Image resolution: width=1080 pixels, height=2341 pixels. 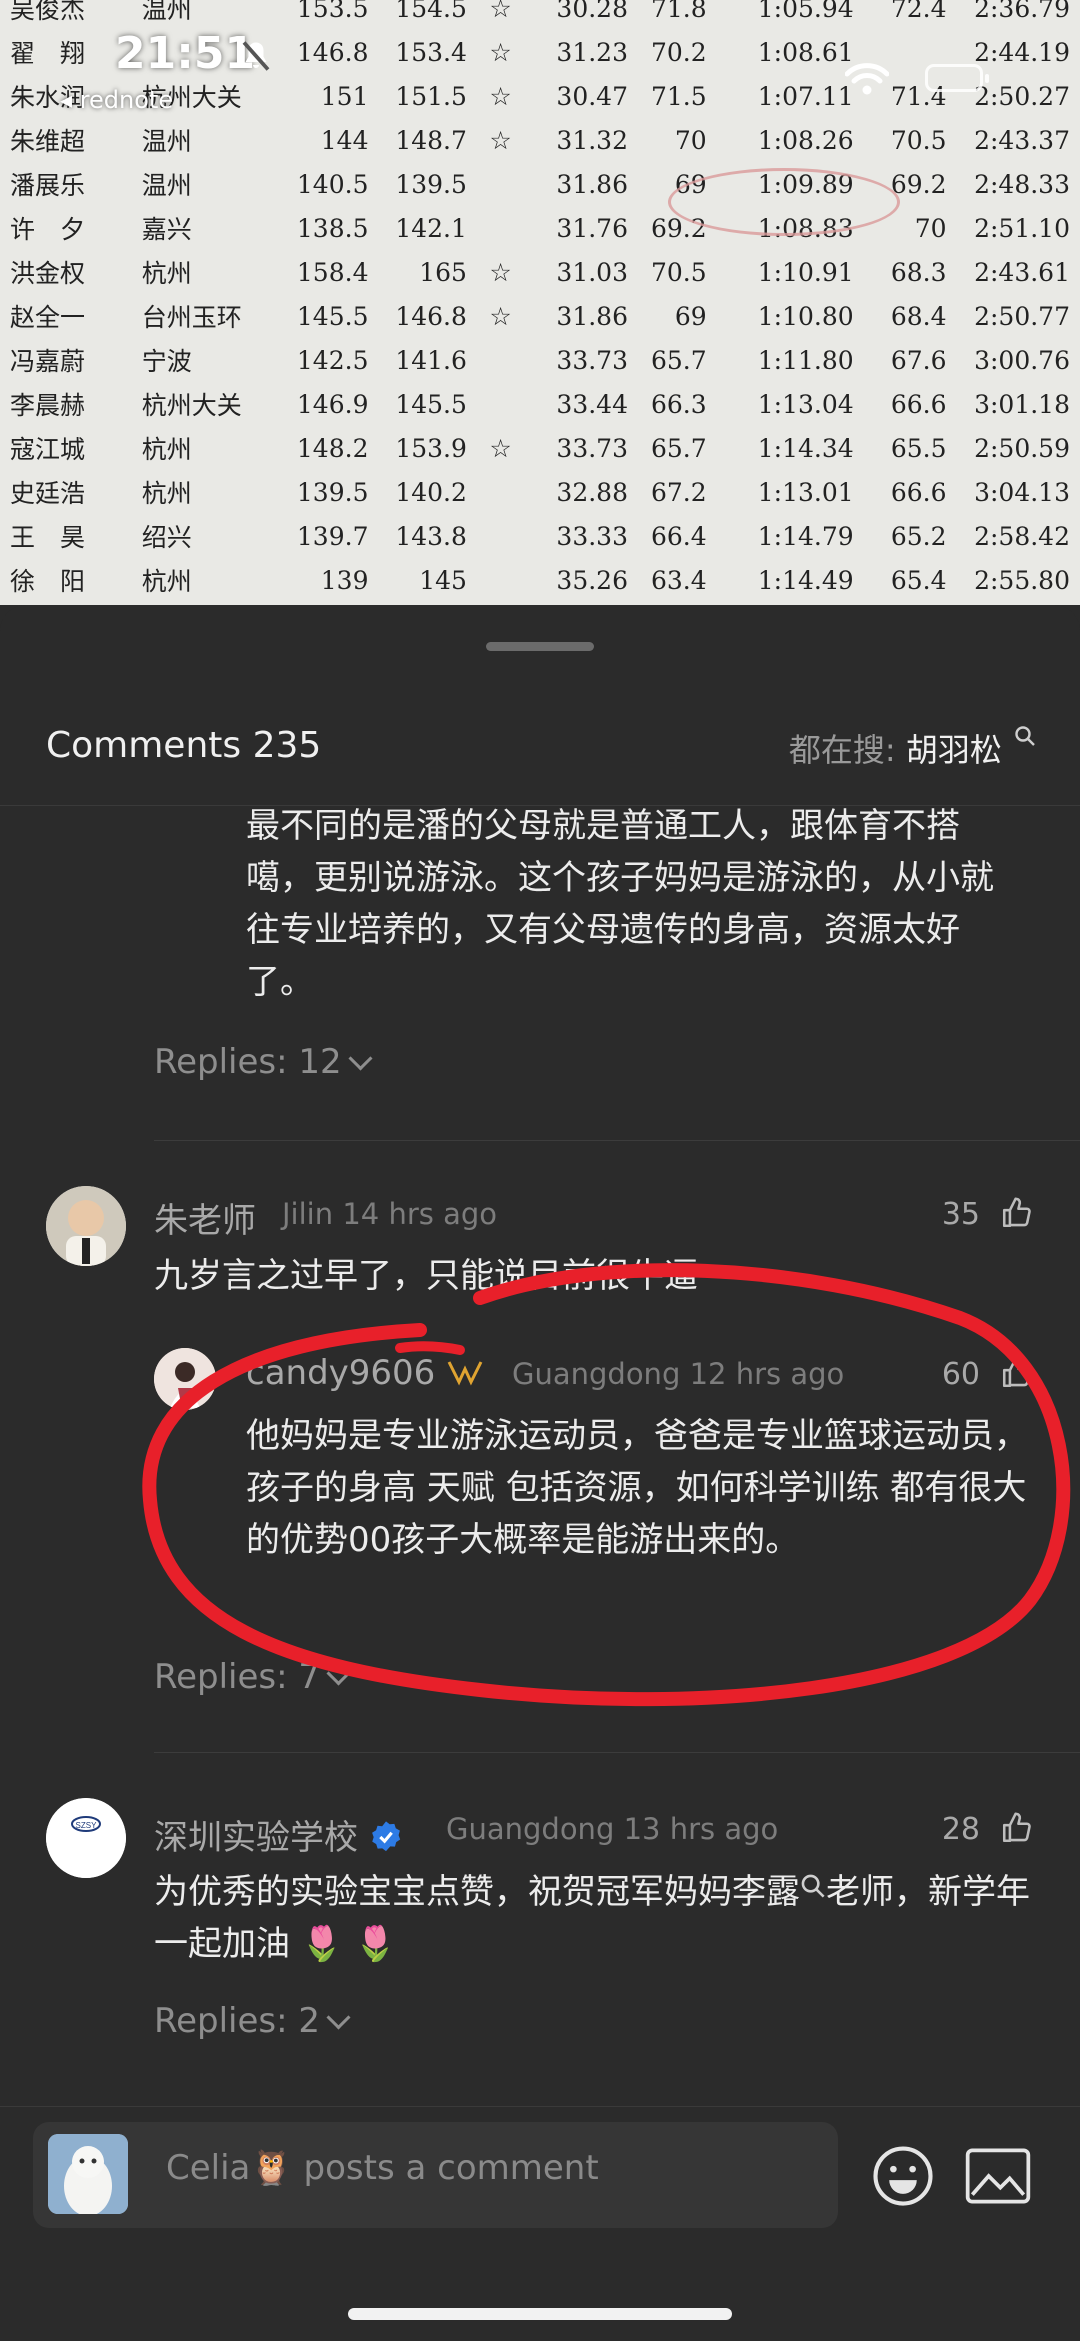 I want to click on drag-handle, so click(x=540, y=646).